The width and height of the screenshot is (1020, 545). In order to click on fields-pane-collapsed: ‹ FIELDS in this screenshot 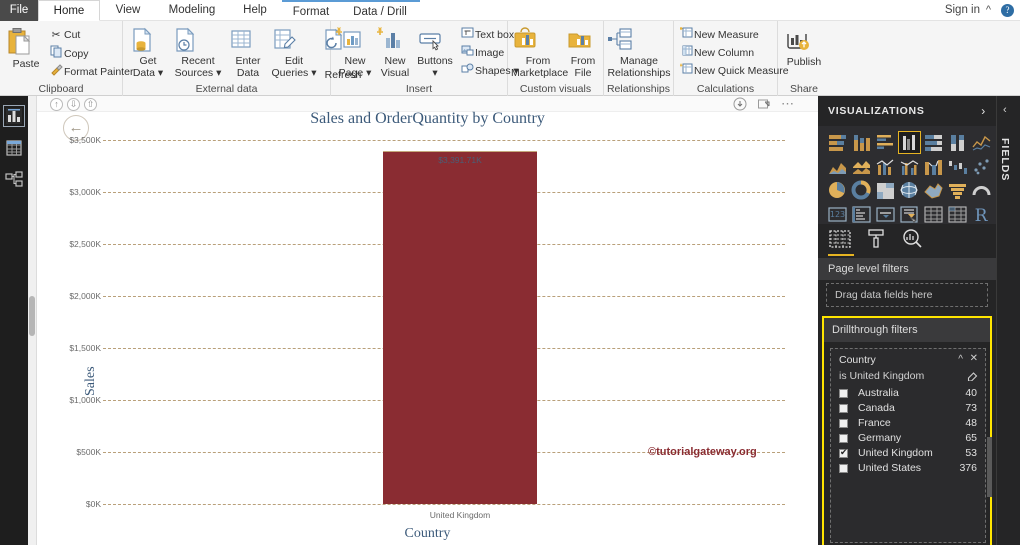, I will do `click(1008, 320)`.